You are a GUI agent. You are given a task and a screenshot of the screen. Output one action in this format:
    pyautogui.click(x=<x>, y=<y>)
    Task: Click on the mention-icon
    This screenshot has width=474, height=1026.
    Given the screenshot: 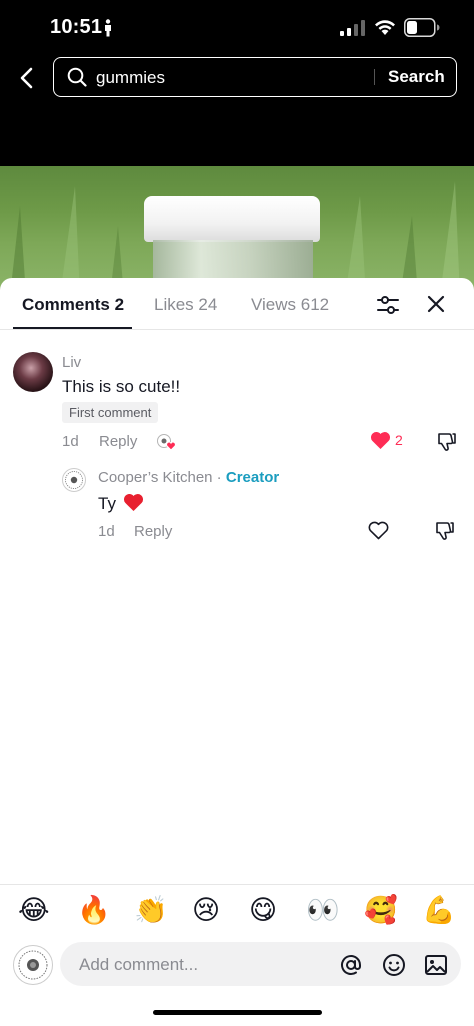 What is the action you would take?
    pyautogui.click(x=351, y=965)
    